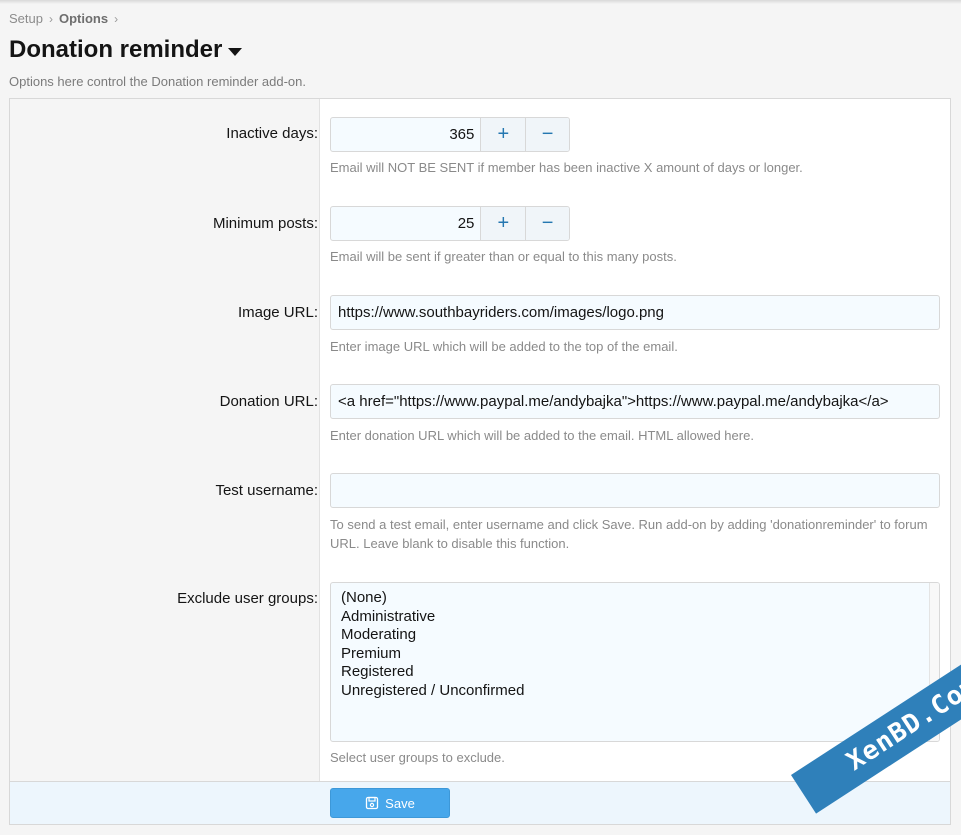  What do you see at coordinates (265, 223) in the screenshot?
I see `minimum-posts-label: Minimum posts:` at bounding box center [265, 223].